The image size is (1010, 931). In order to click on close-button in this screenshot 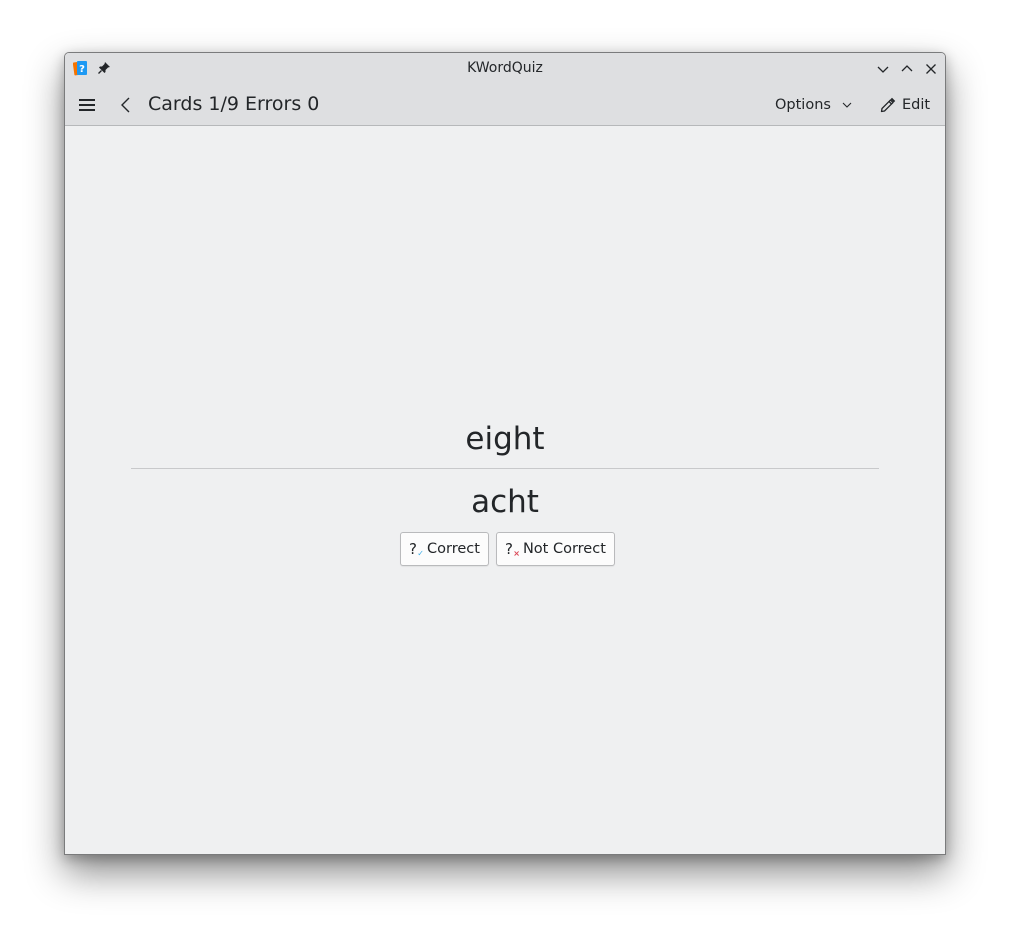, I will do `click(931, 69)`.